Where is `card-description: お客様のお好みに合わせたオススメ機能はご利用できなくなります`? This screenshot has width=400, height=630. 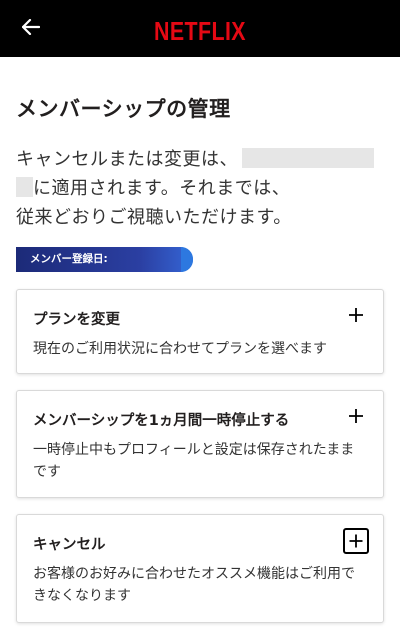 card-description: お客様のお好みに合わせたオススメ機能はご利用できなくなります is located at coordinates (194, 585).